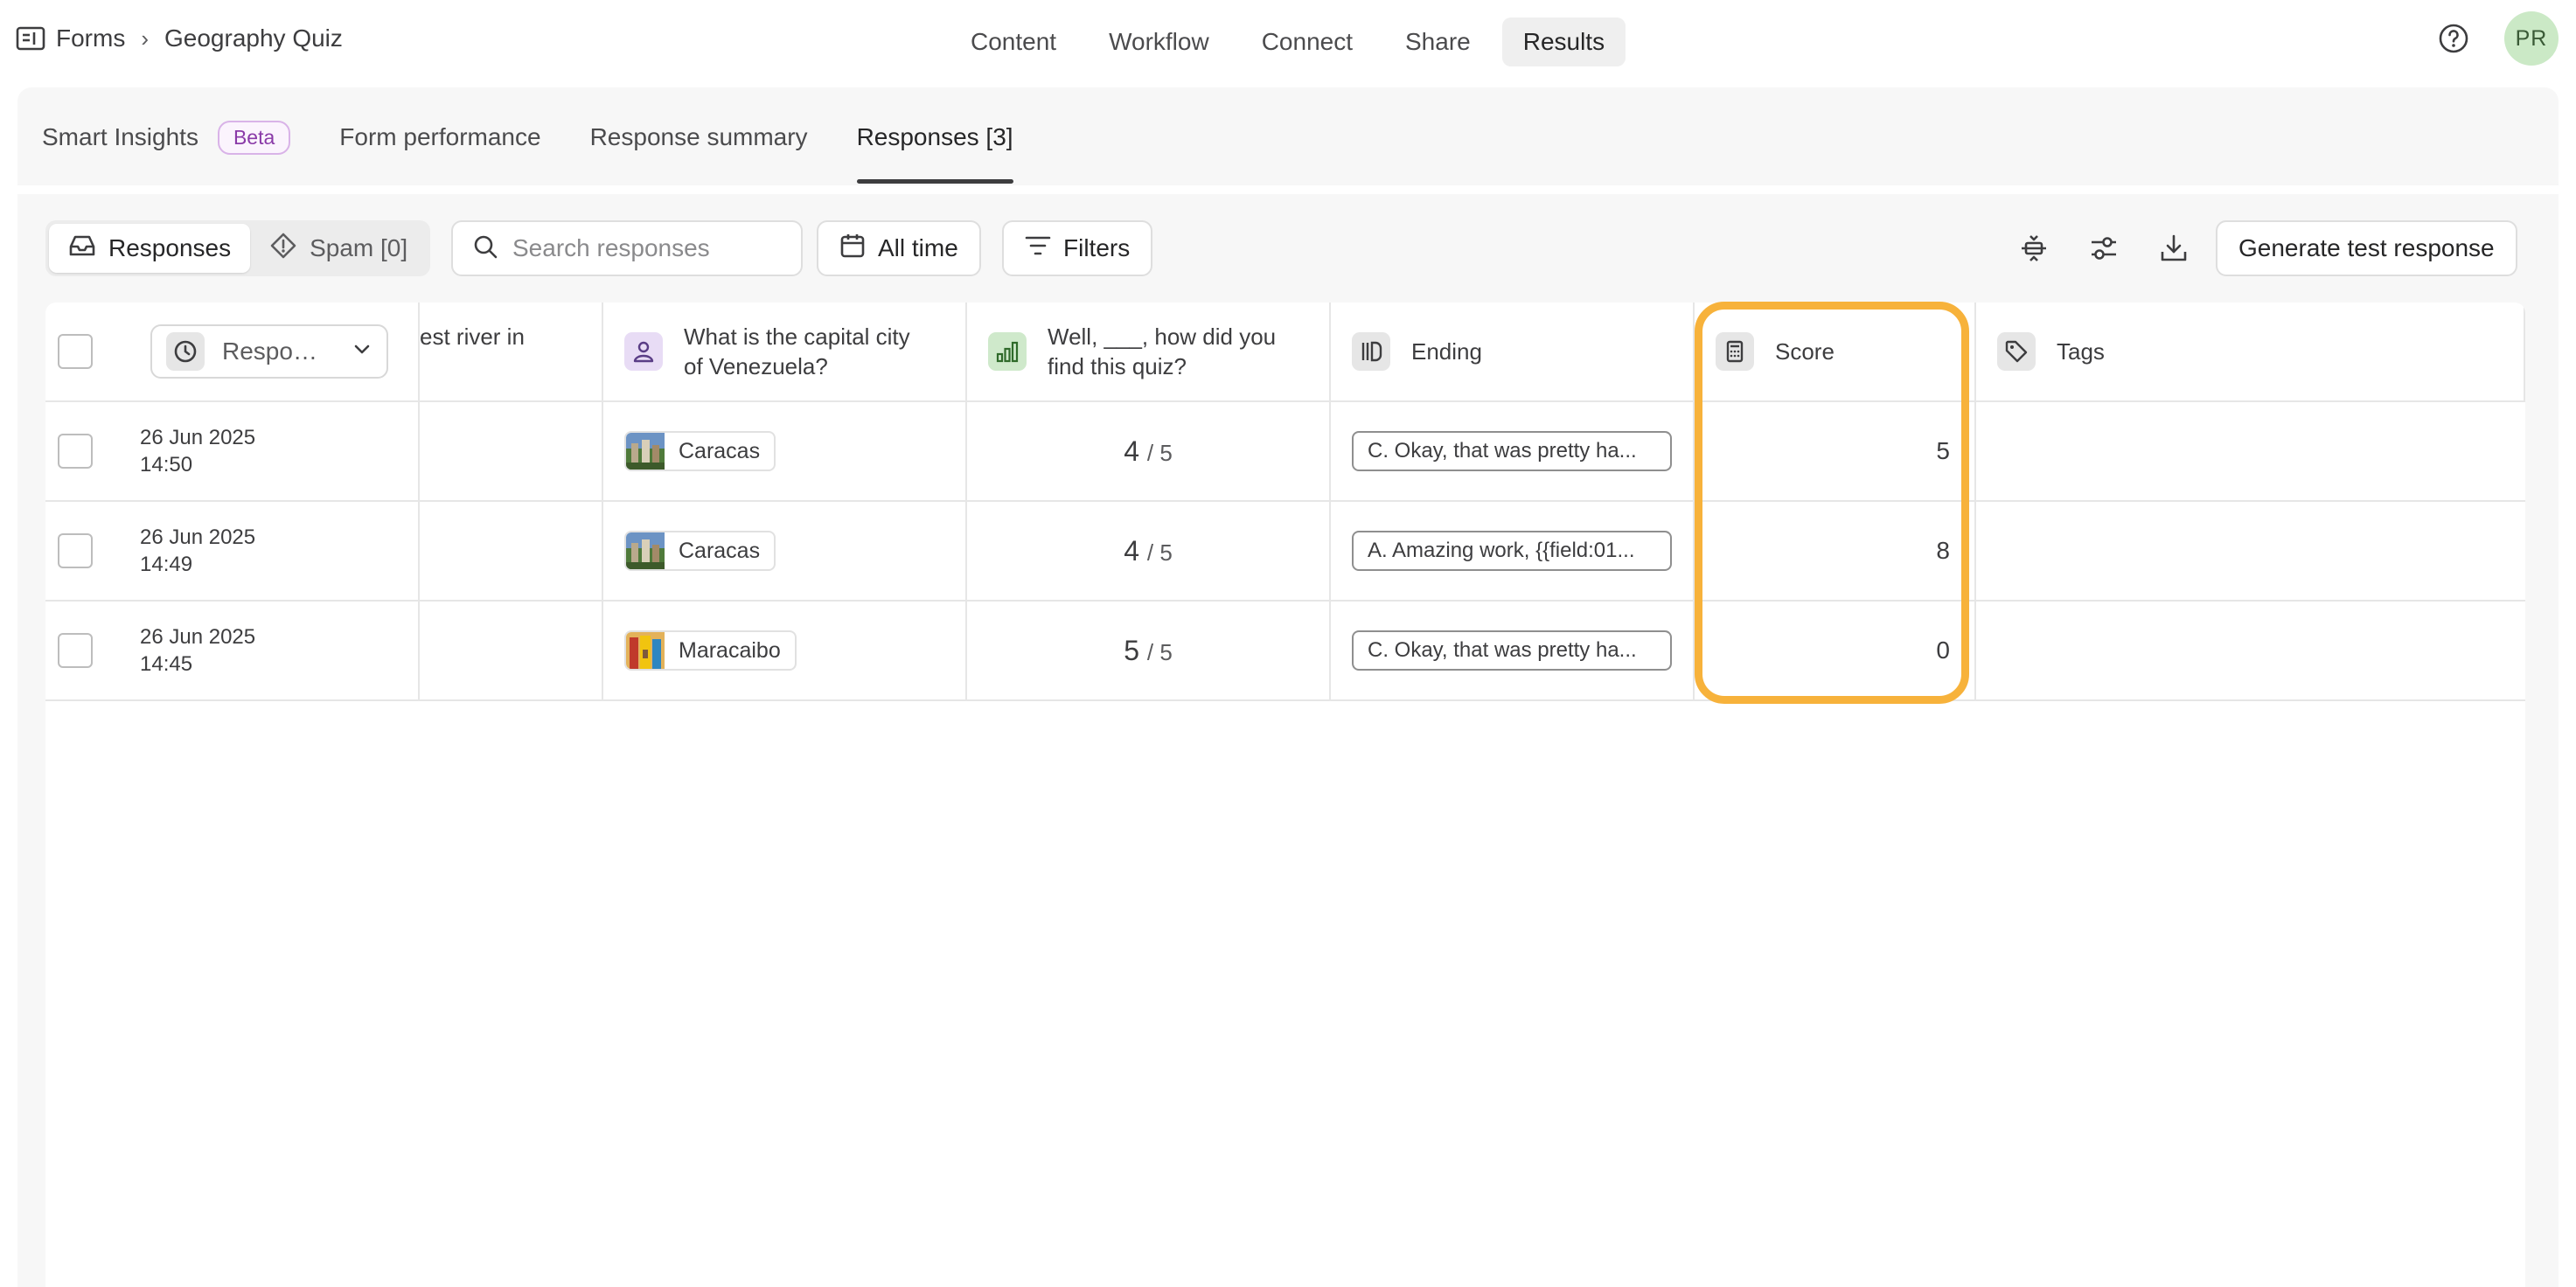 This screenshot has height=1287, width=2576. What do you see at coordinates (1117, 366) in the screenshot?
I see `header-quiz-line2: find this quiz?` at bounding box center [1117, 366].